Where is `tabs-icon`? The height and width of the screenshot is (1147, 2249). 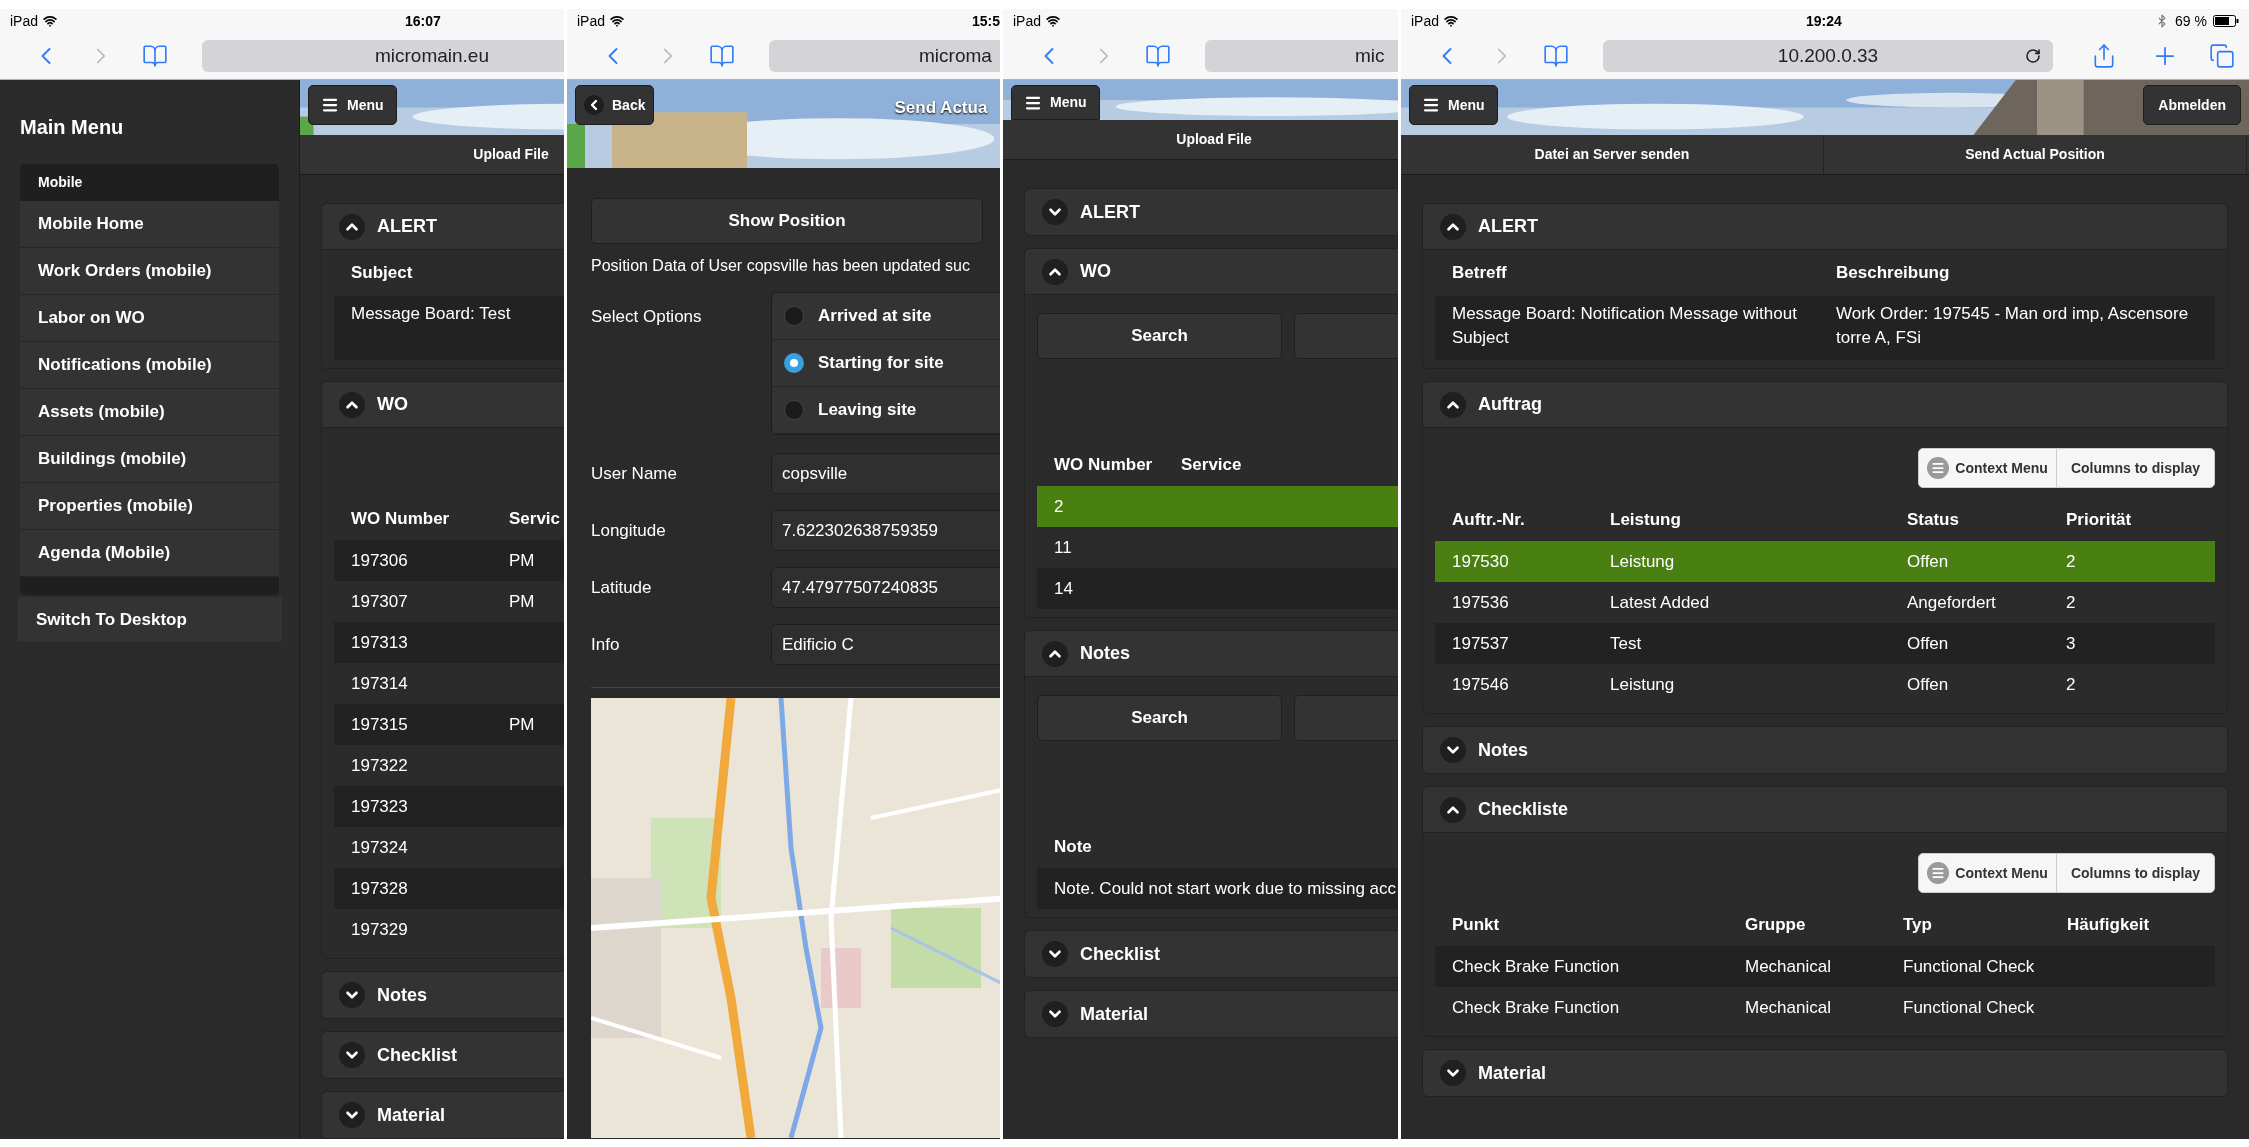 tabs-icon is located at coordinates (2222, 56).